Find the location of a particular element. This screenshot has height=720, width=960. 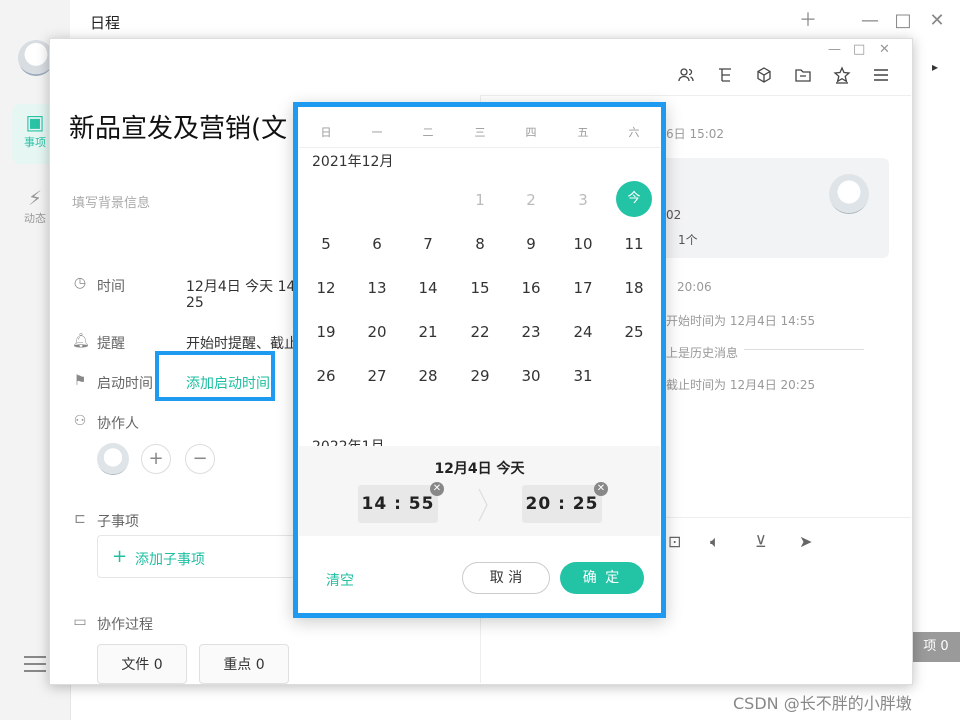

activity-log: 截止时间为 12月4日 20:25 is located at coordinates (741, 385).